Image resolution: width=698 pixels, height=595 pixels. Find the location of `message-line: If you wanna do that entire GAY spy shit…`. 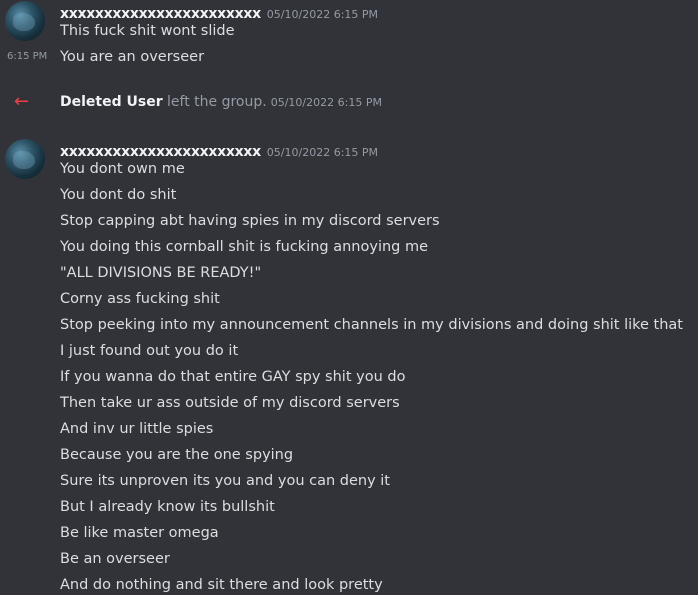

message-line: If you wanna do that entire GAY spy shit… is located at coordinates (233, 377).